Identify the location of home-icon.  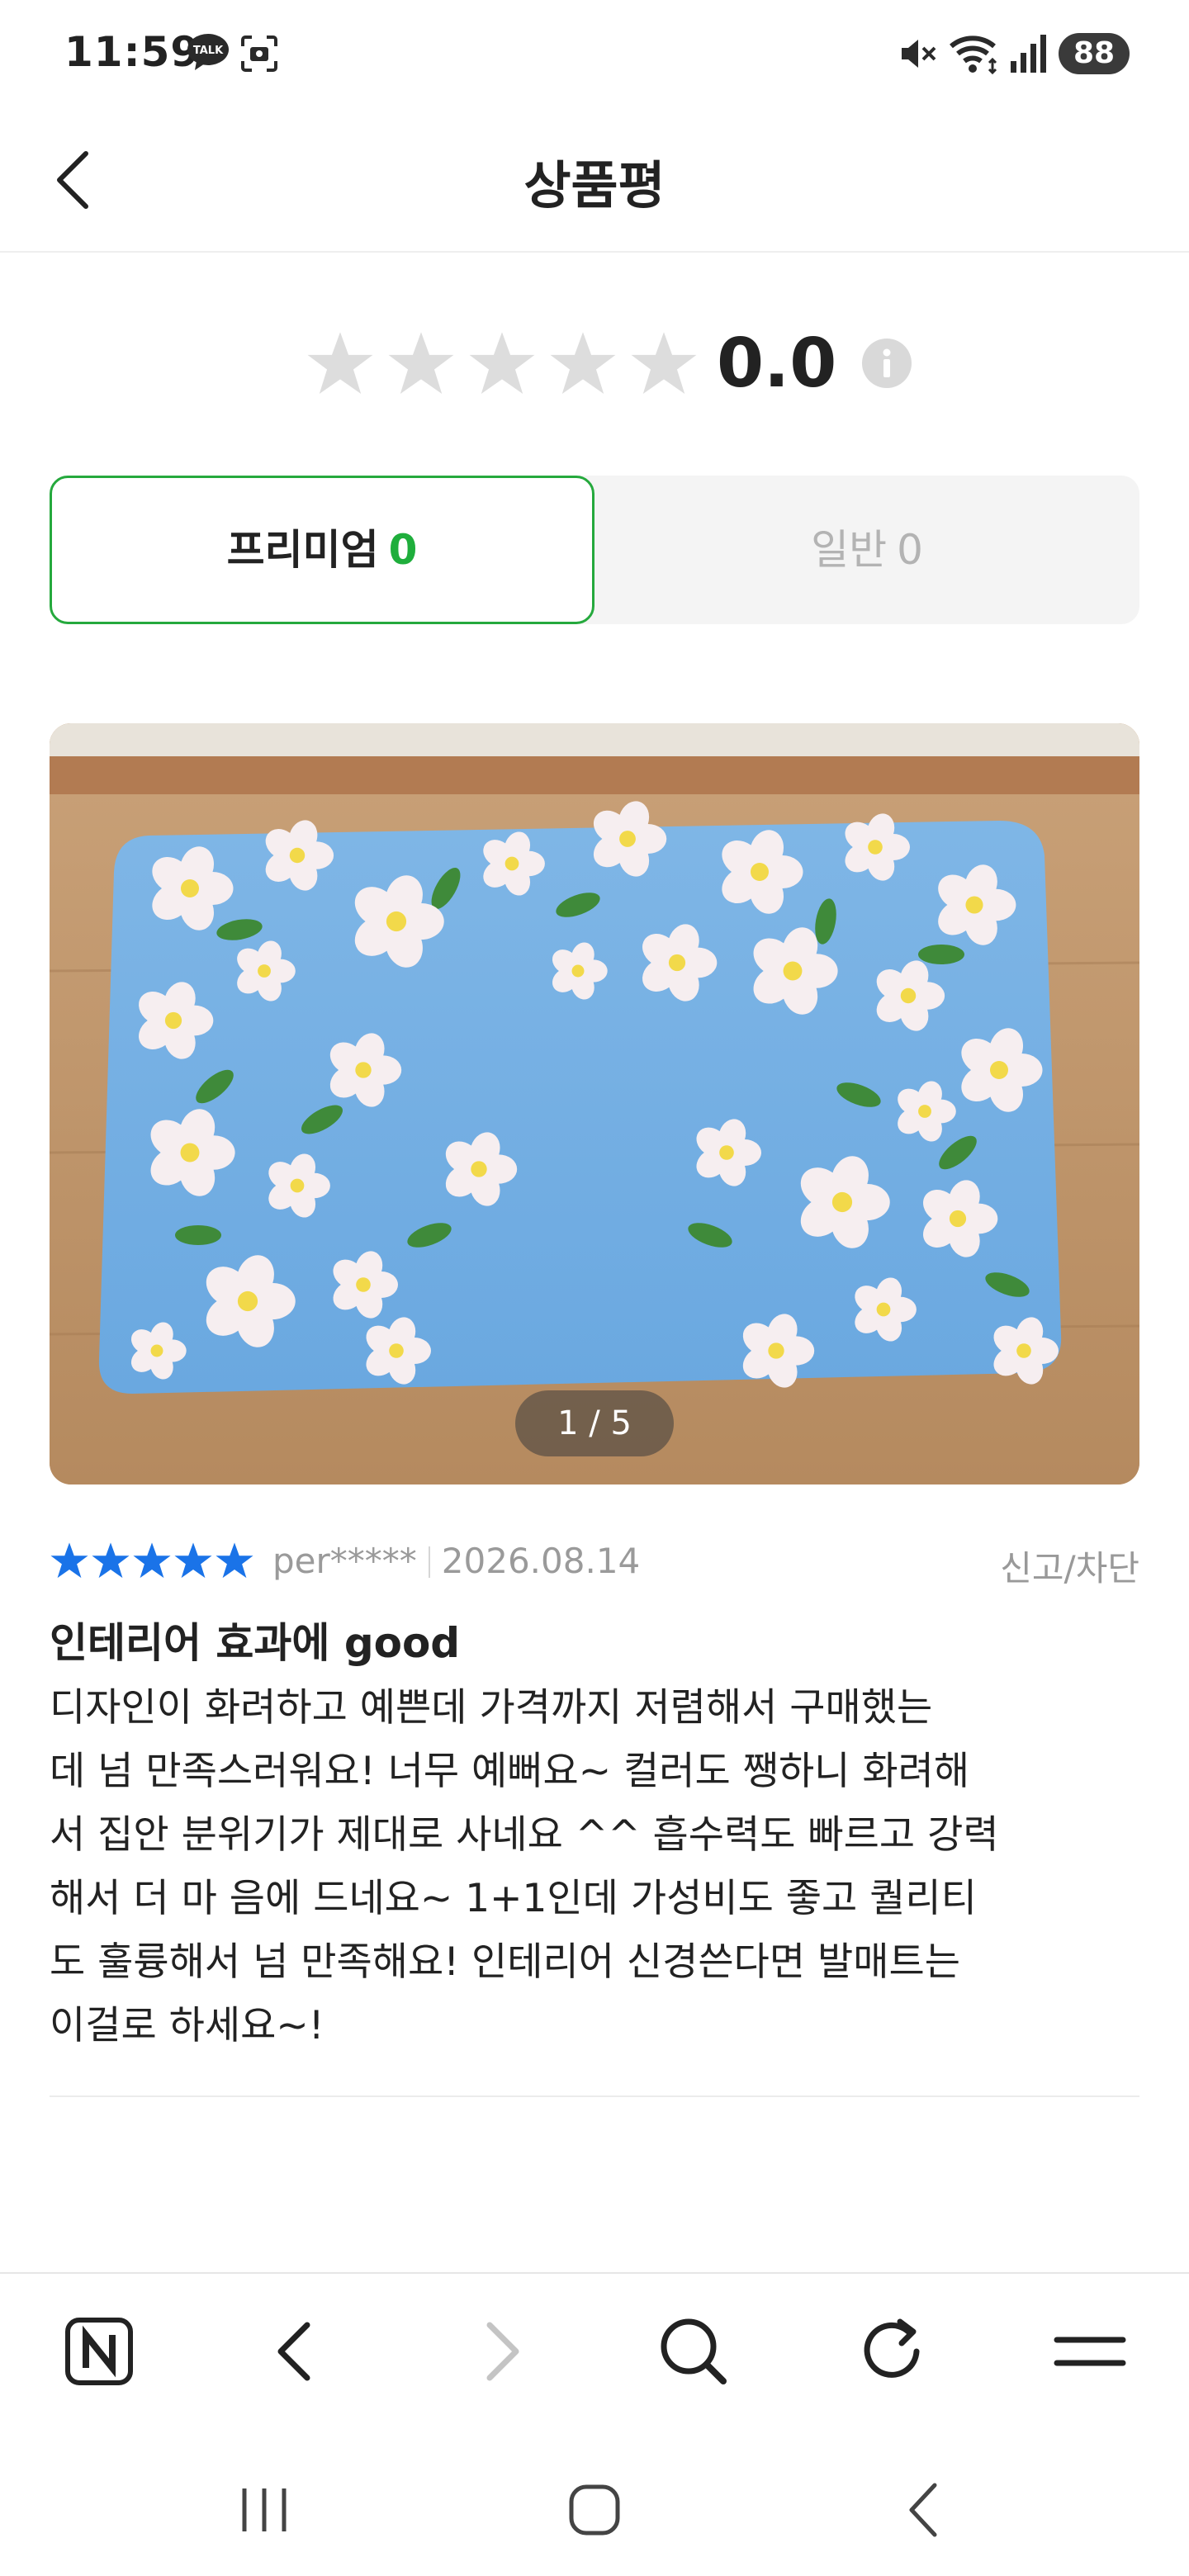
(594, 2510).